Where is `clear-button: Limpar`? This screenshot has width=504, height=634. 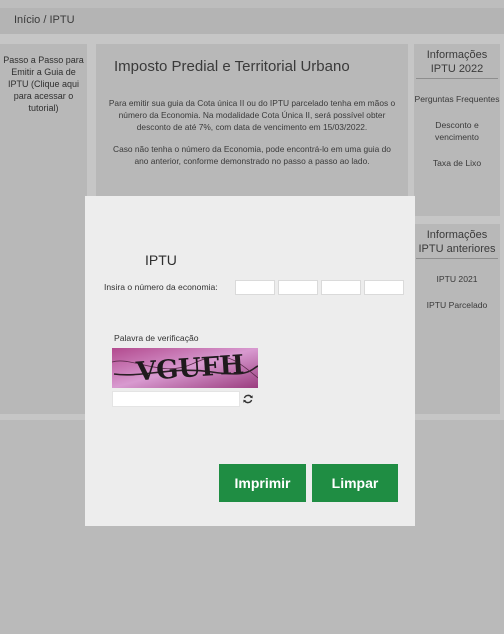 clear-button: Limpar is located at coordinates (355, 483).